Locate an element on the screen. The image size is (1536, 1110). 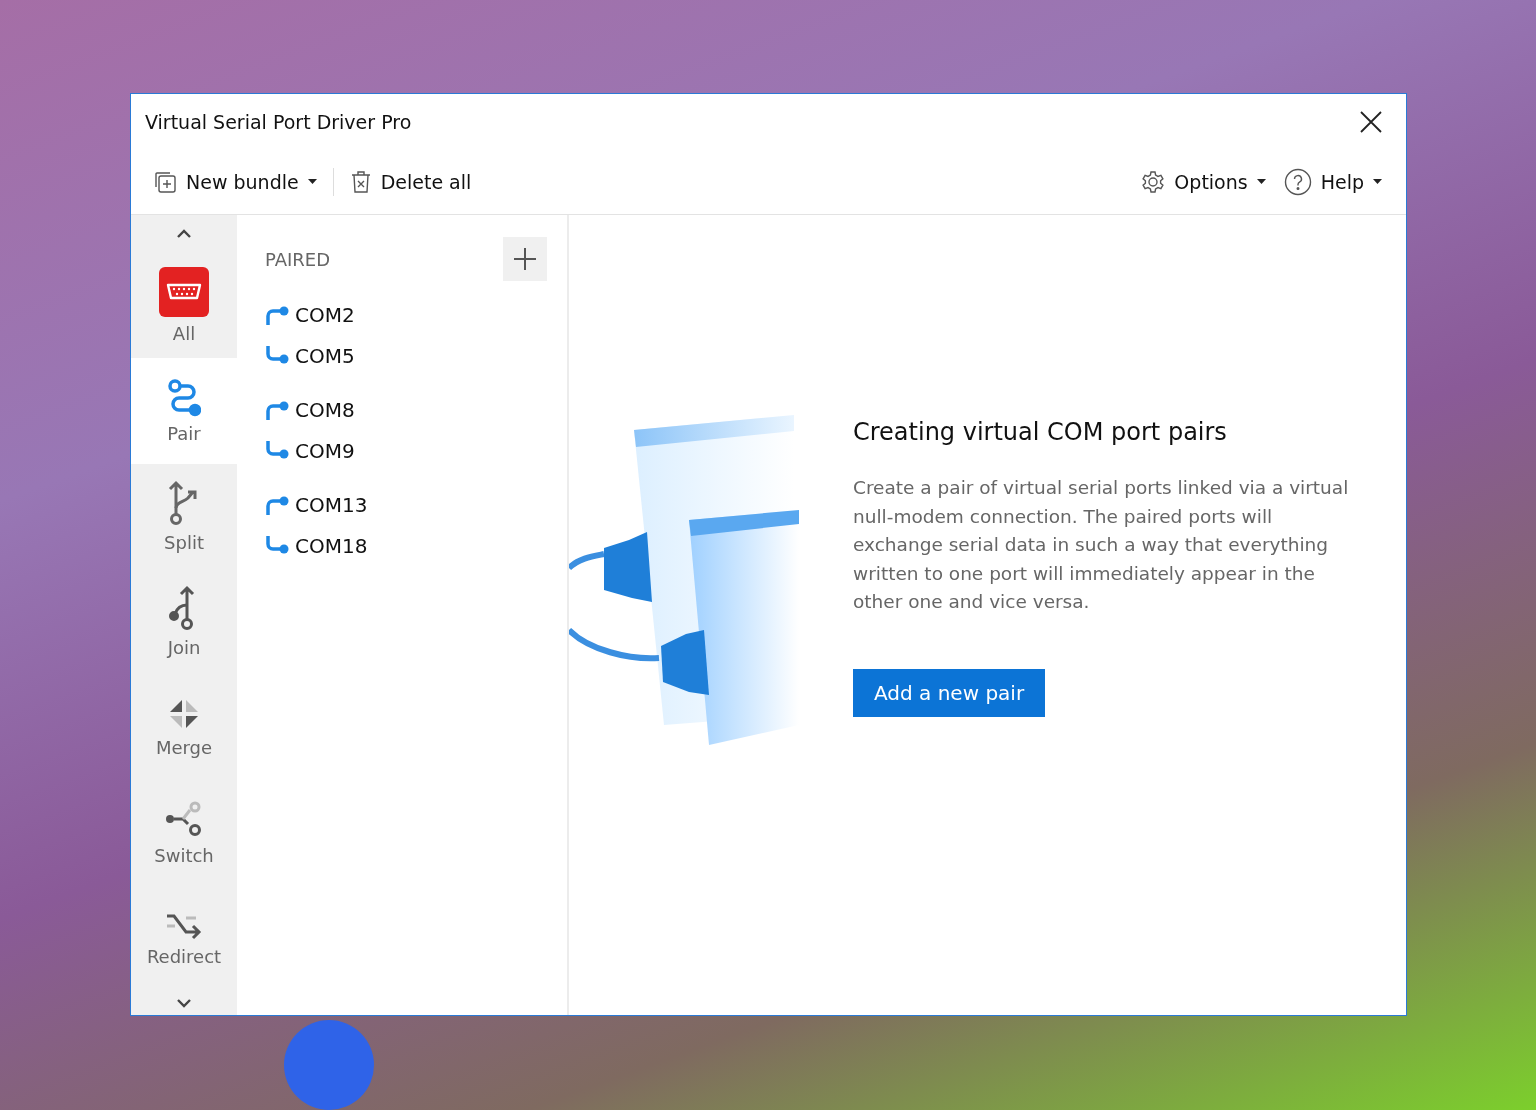
chevron-down-icon is located at coordinates (184, 1003).